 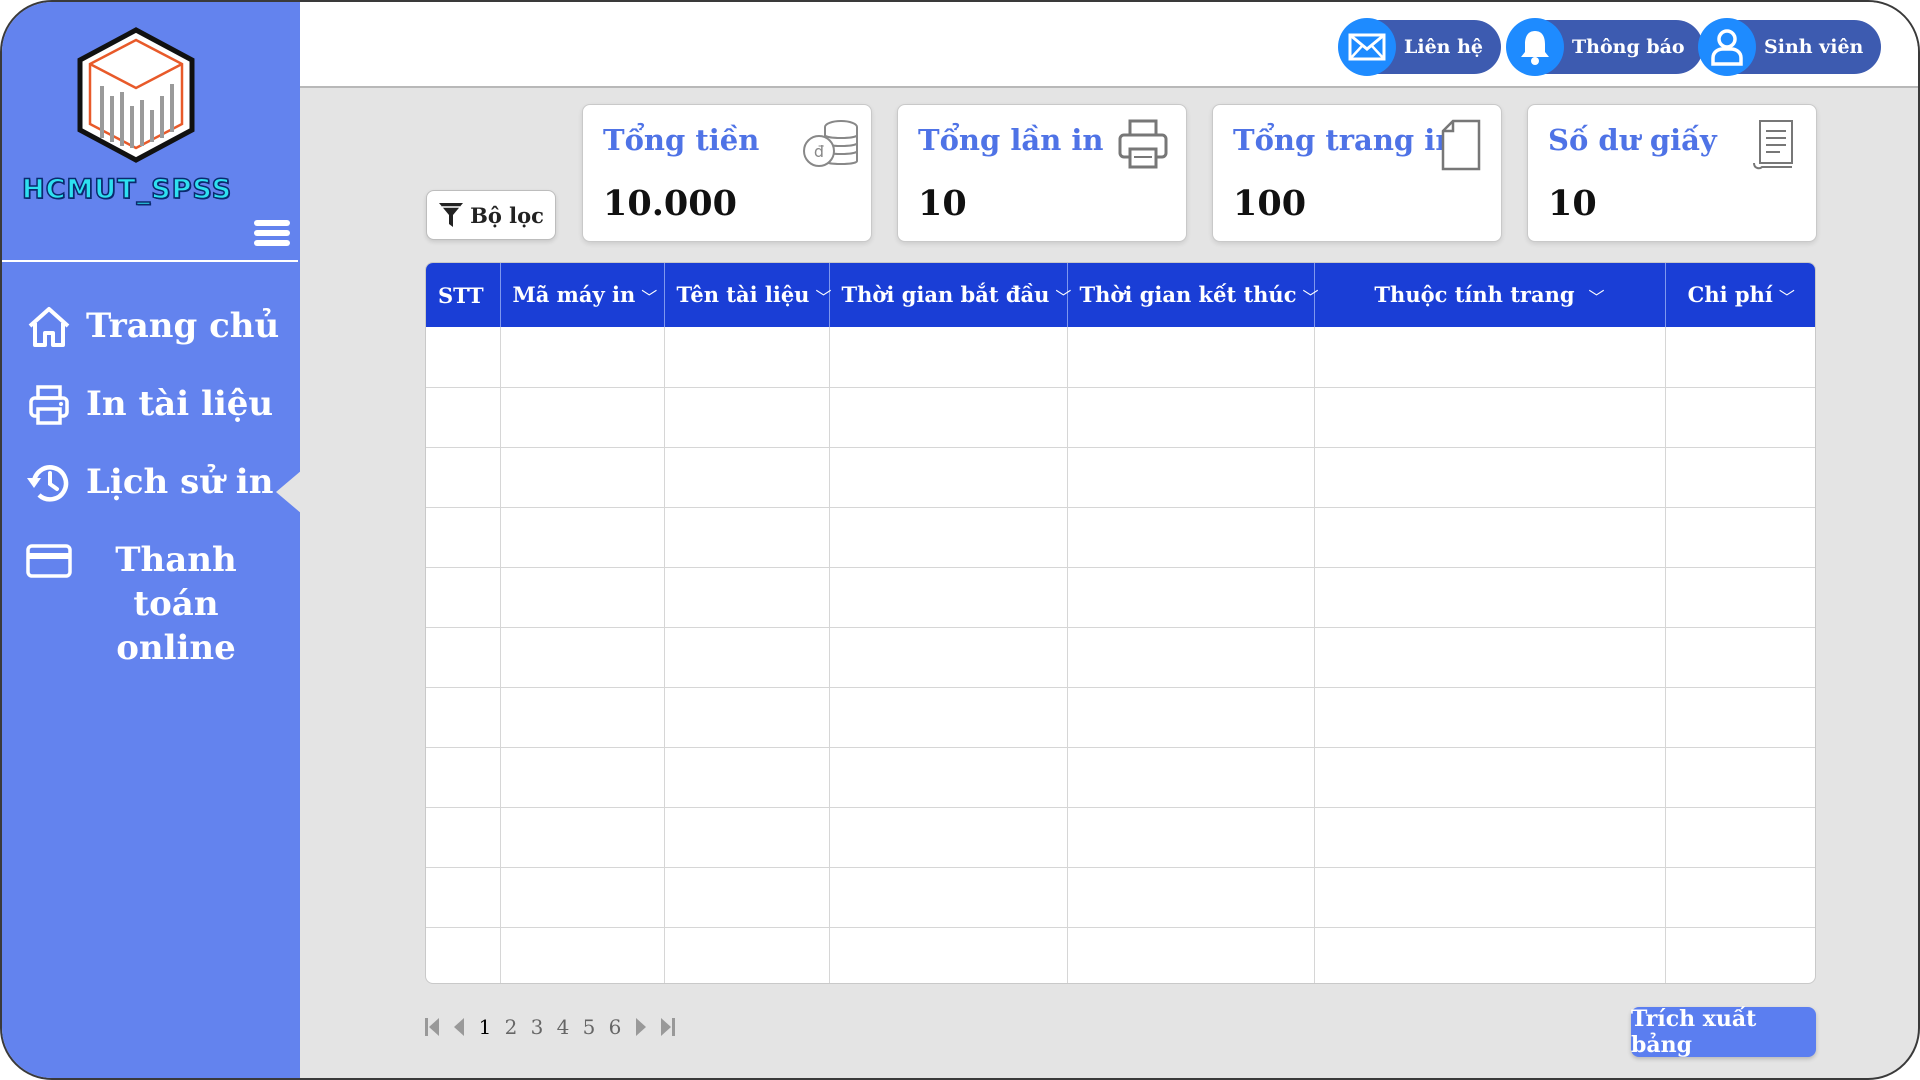 What do you see at coordinates (511, 1027) in the screenshot?
I see `page-number: 2` at bounding box center [511, 1027].